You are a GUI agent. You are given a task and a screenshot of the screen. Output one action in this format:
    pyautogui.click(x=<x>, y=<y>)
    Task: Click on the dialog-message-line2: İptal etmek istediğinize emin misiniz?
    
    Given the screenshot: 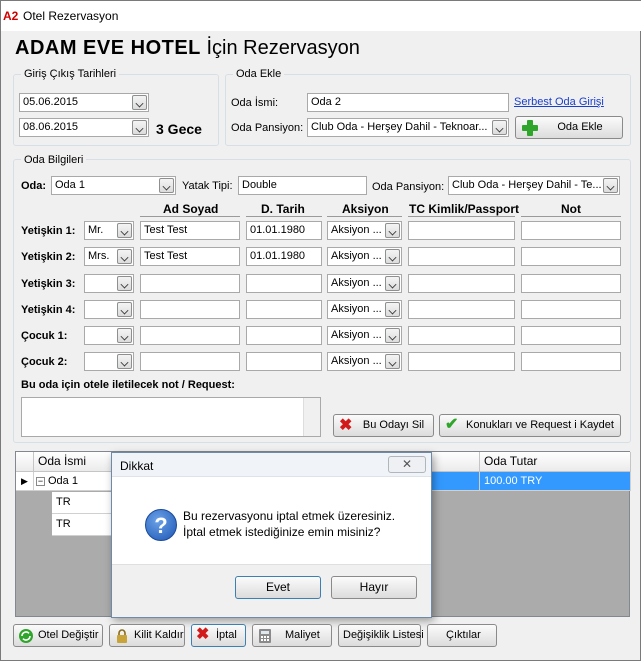 What is the action you would take?
    pyautogui.click(x=282, y=532)
    